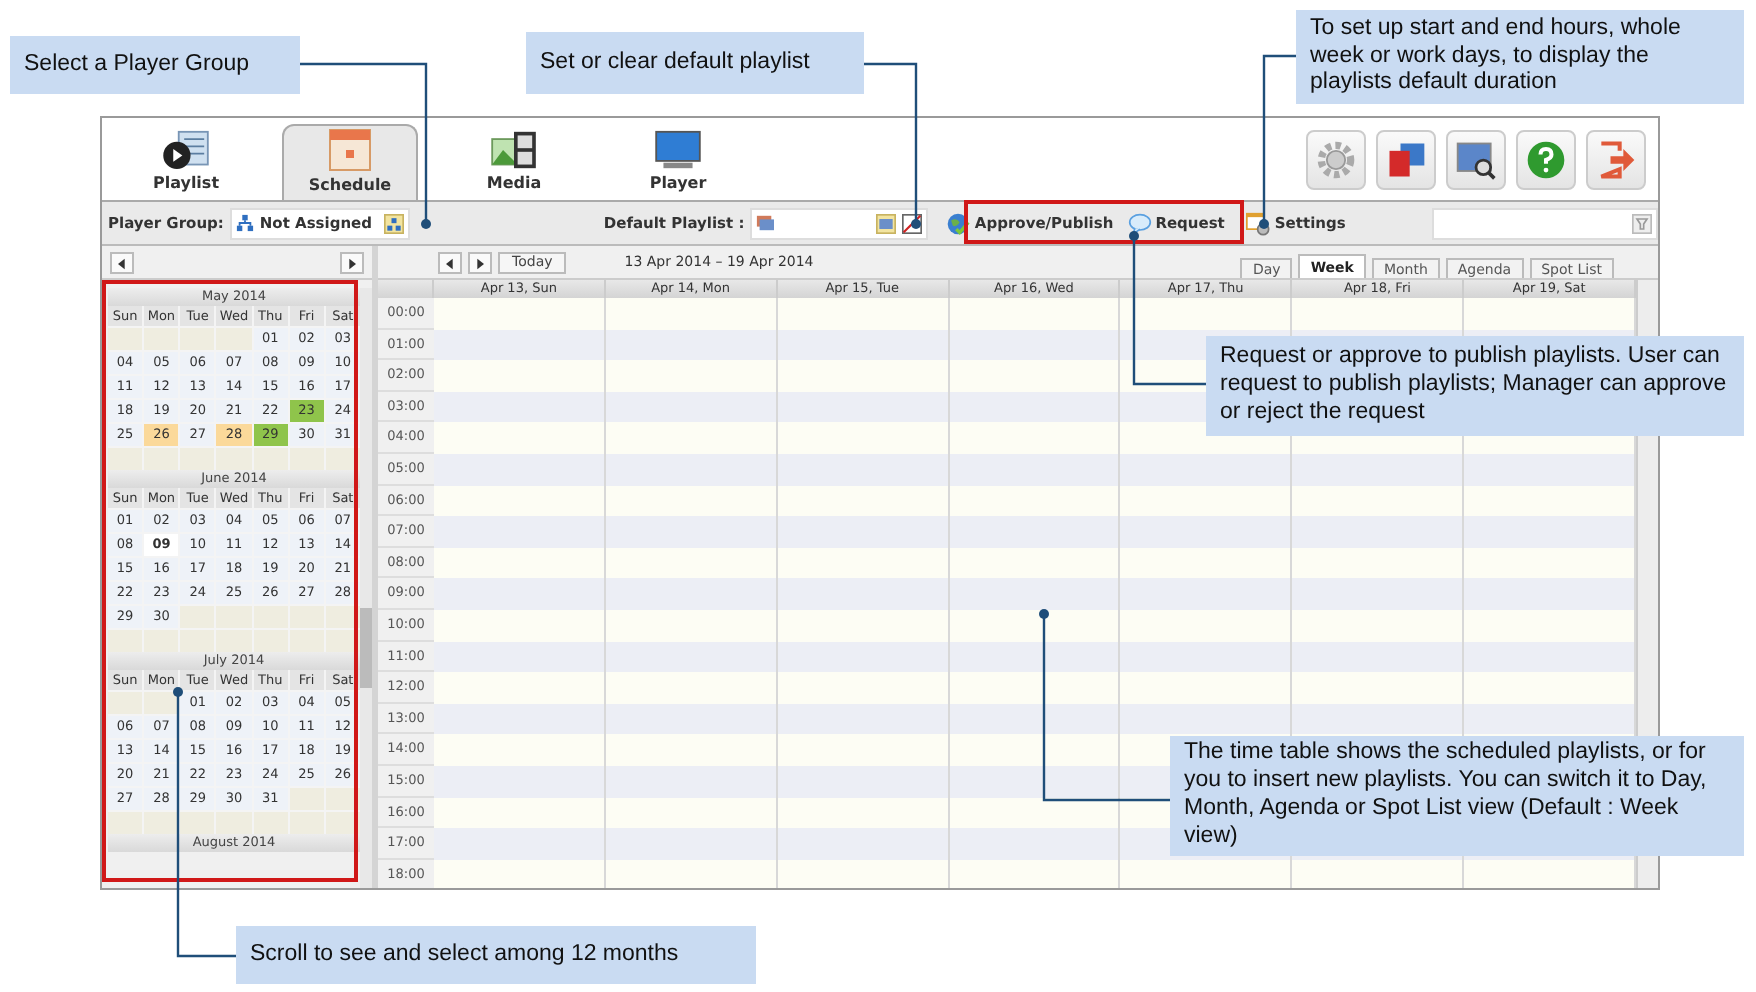 The height and width of the screenshot is (992, 1756). Describe the element at coordinates (695, 63) in the screenshot. I see `callout-tooltip: Set or clear default playlist` at that location.